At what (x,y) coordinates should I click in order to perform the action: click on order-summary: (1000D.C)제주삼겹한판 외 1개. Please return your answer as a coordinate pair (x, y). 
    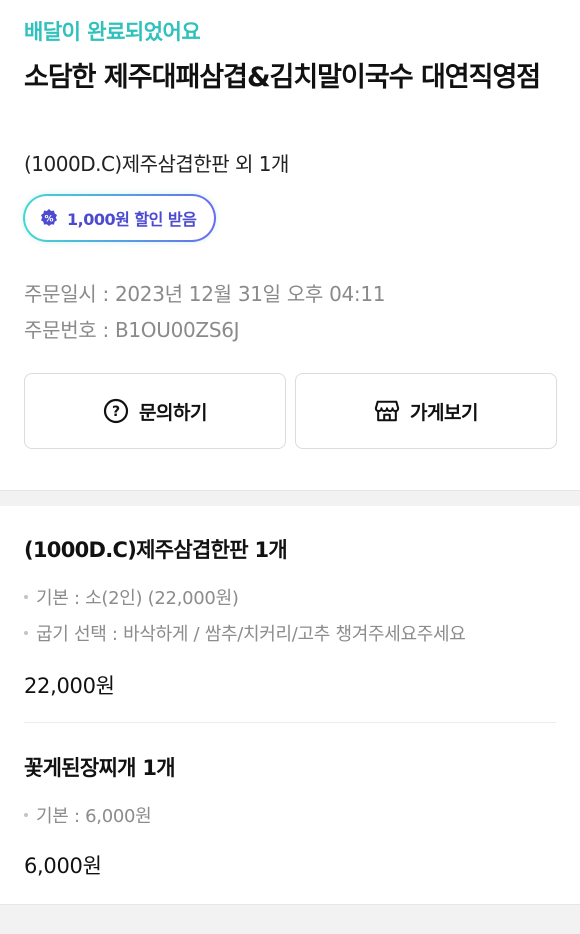
    Looking at the image, I should click on (156, 164).